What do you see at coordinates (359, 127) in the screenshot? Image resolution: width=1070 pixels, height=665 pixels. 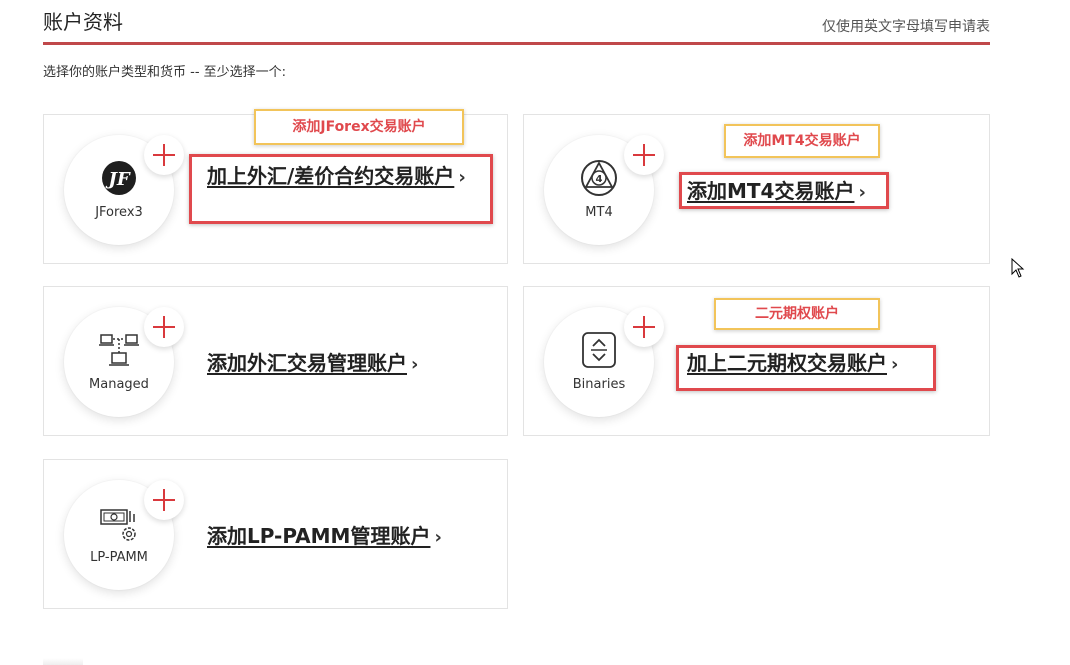 I see `callout-jforex: 添加JForex交易账户` at bounding box center [359, 127].